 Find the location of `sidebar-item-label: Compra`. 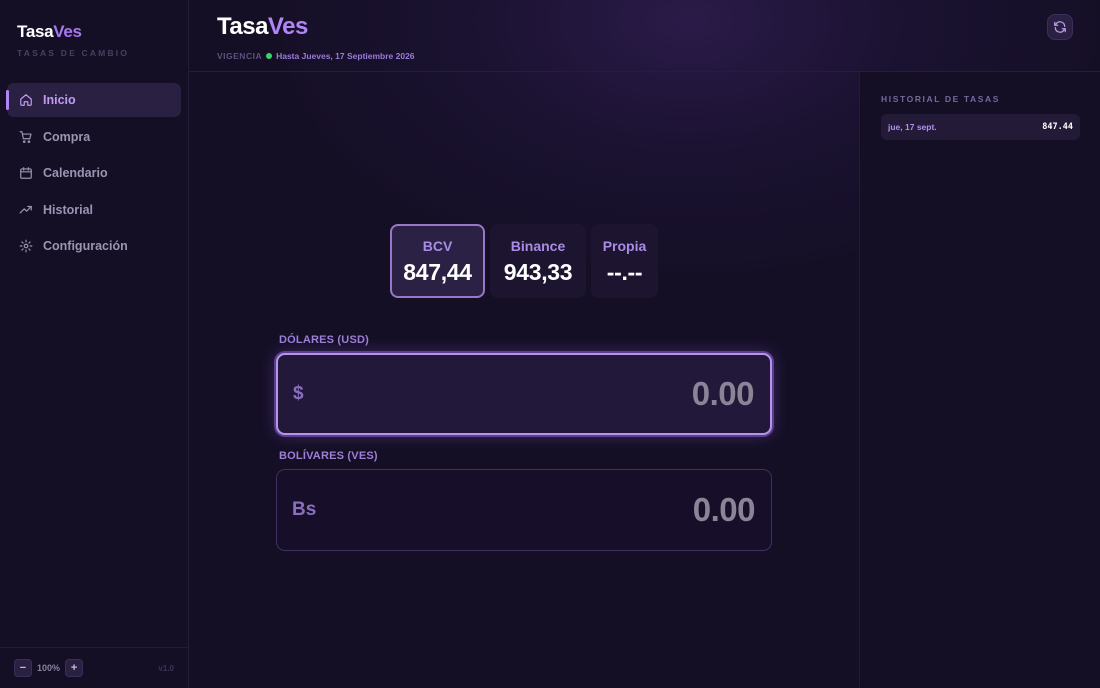

sidebar-item-label: Compra is located at coordinates (67, 136).